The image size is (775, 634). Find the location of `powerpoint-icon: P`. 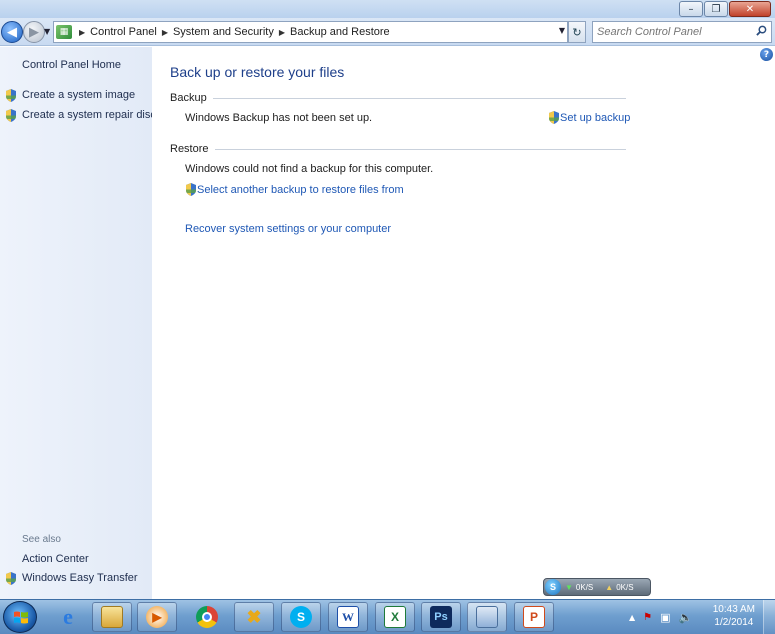

powerpoint-icon: P is located at coordinates (534, 617).